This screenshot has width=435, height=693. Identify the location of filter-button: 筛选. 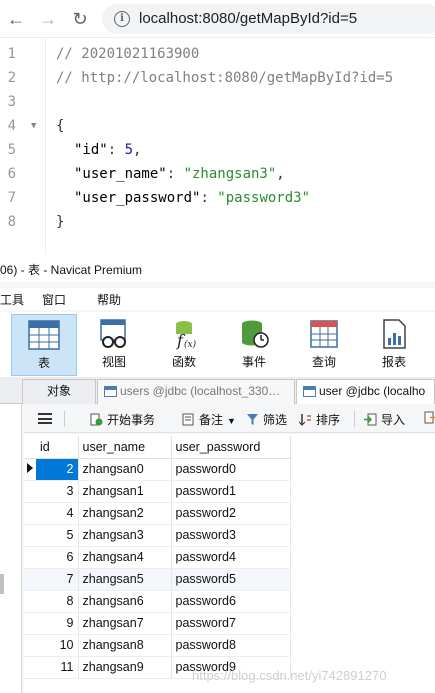
(266, 419).